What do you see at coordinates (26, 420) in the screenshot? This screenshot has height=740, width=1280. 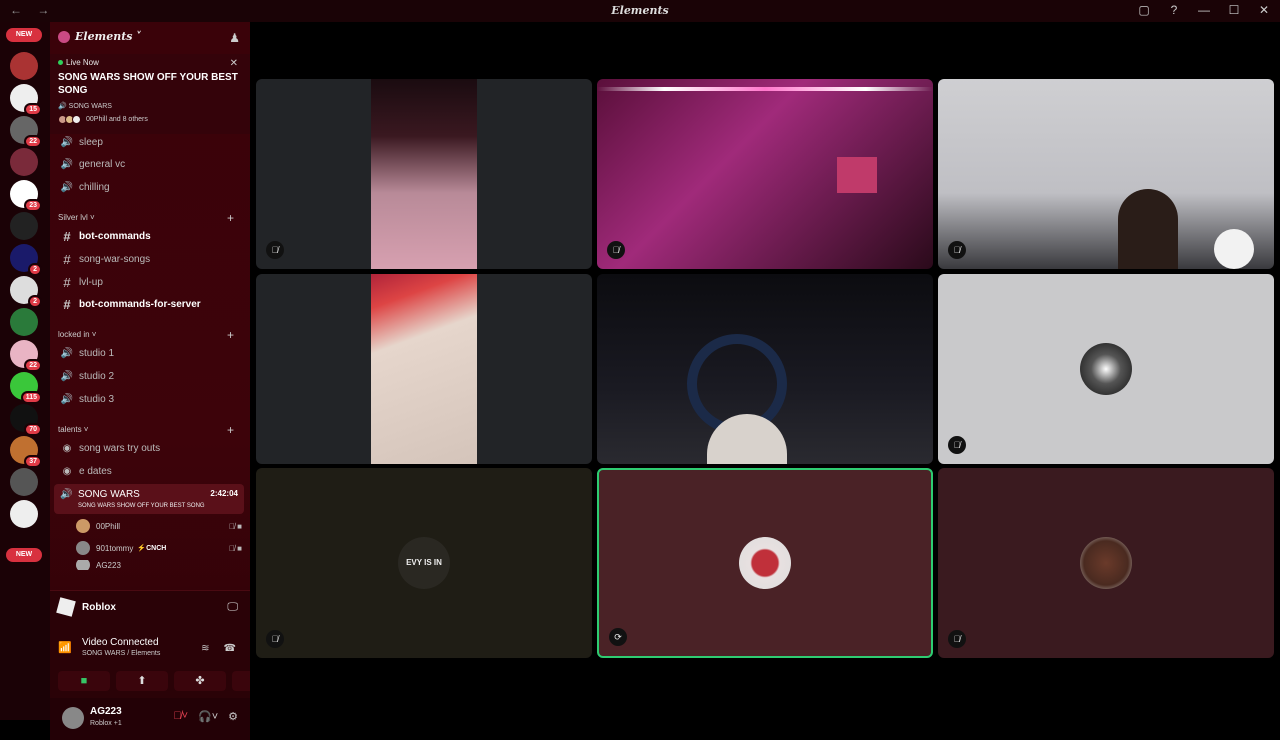 I see `server-icon: 70` at bounding box center [26, 420].